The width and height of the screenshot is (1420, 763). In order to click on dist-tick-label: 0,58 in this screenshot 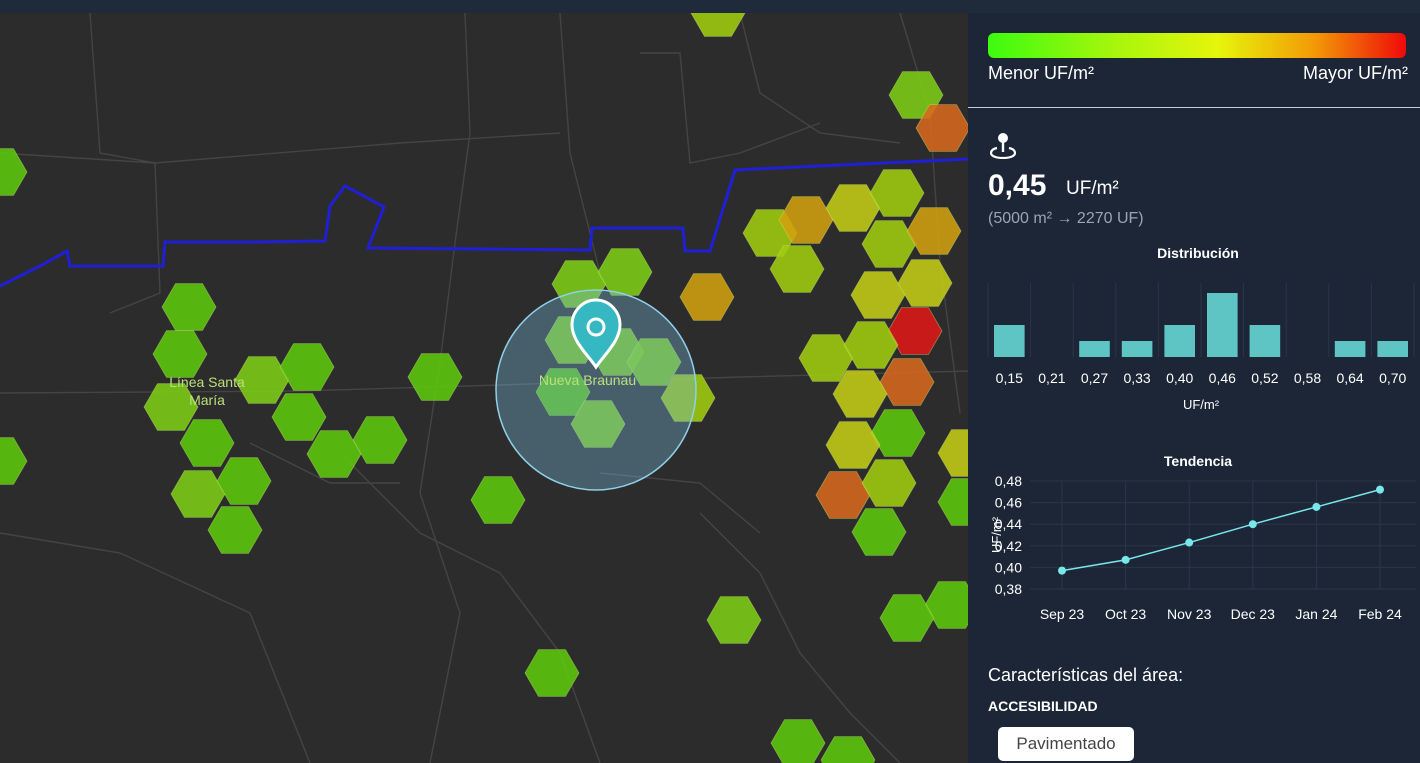, I will do `click(1307, 378)`.